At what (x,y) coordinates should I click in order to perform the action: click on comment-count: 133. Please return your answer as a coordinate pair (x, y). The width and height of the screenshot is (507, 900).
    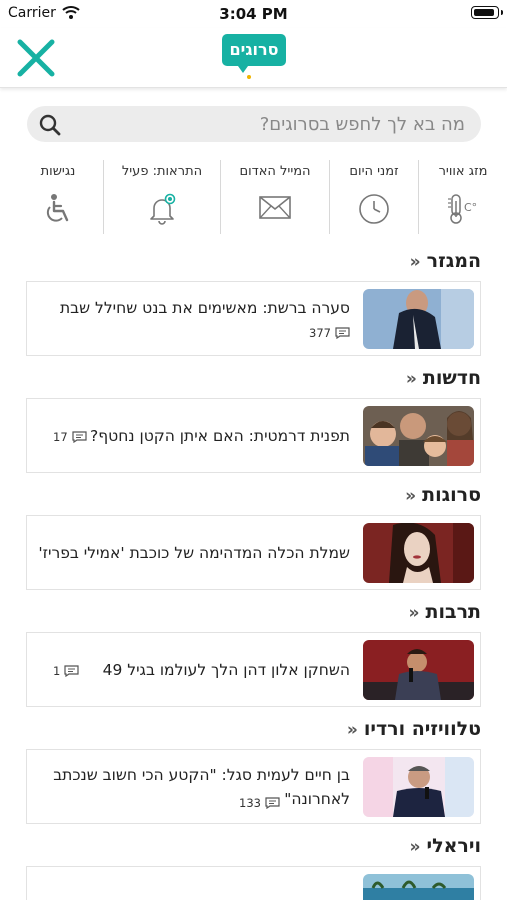
    Looking at the image, I should click on (259, 803).